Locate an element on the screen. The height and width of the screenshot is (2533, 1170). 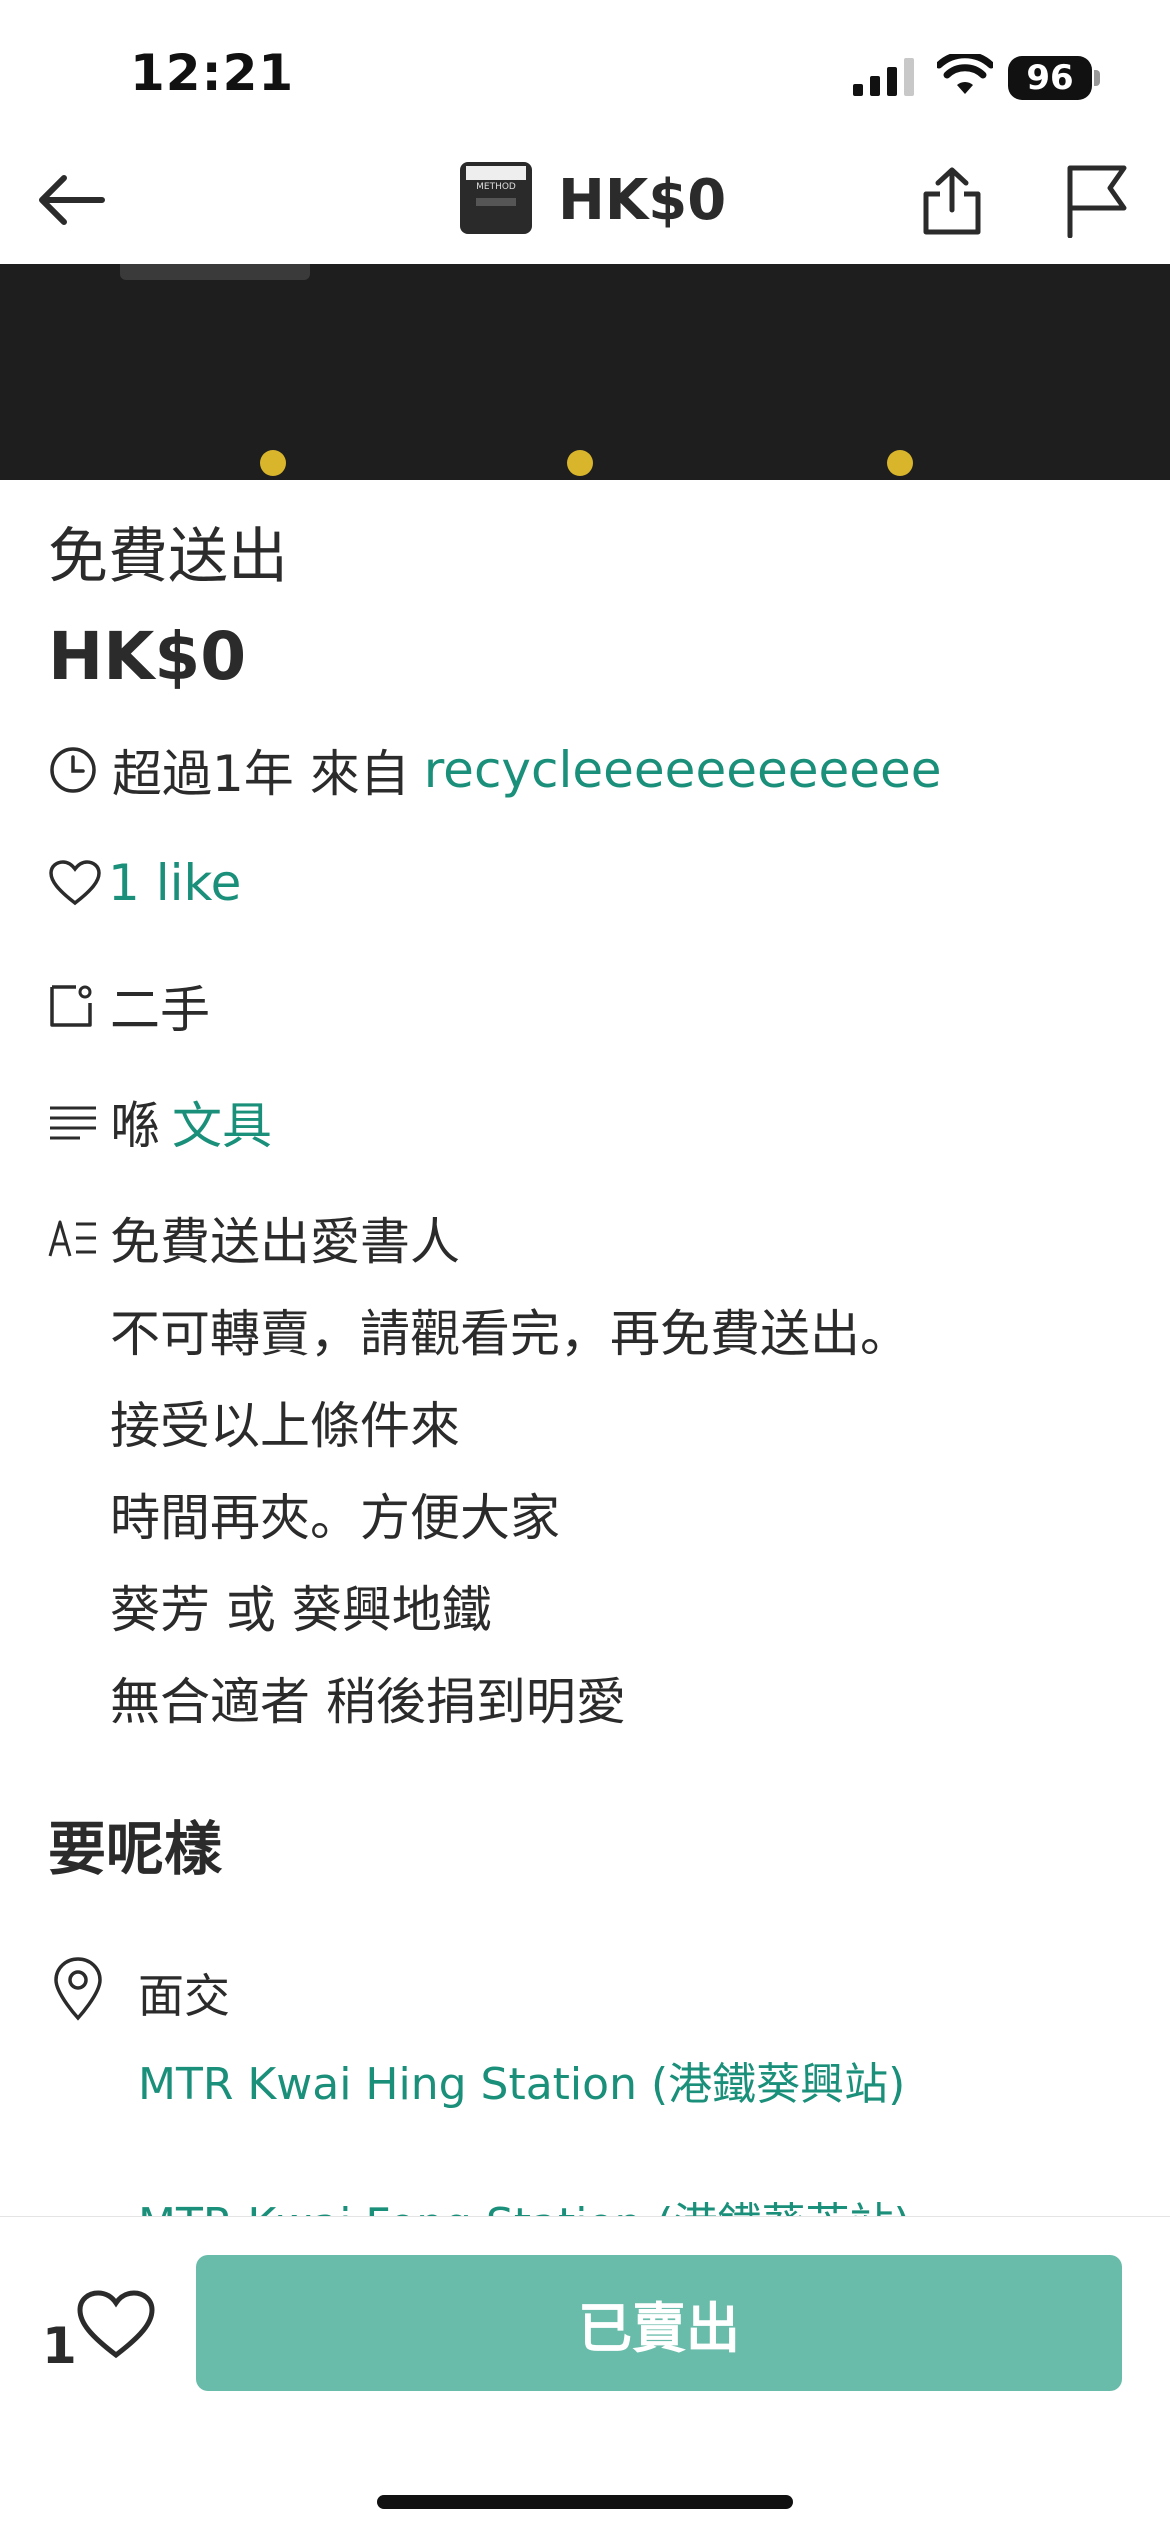
condition-row: 二手 is located at coordinates (129, 1006).